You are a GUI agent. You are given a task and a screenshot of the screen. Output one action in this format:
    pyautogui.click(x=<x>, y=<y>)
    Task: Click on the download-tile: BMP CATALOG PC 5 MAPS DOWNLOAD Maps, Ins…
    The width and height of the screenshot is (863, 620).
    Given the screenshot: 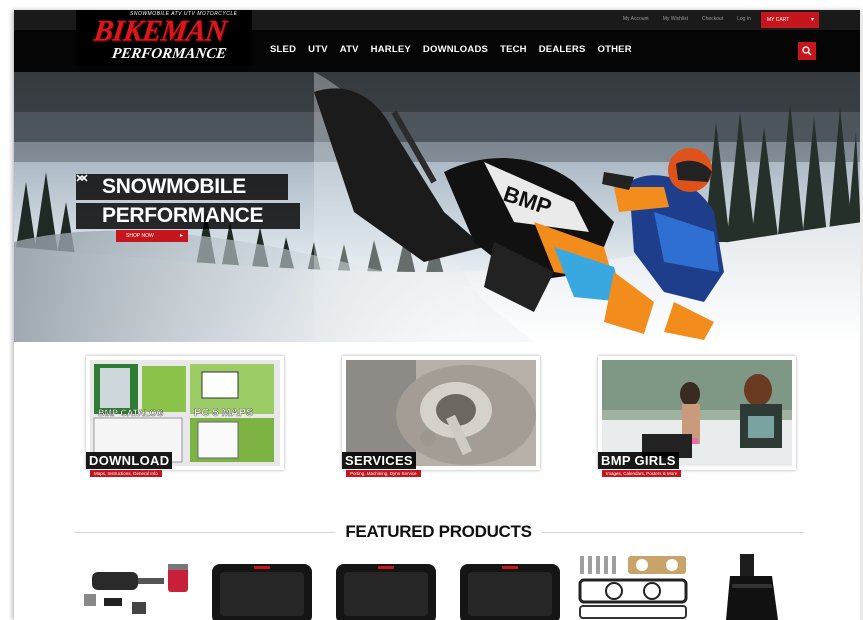 What is the action you would take?
    pyautogui.click(x=183, y=418)
    